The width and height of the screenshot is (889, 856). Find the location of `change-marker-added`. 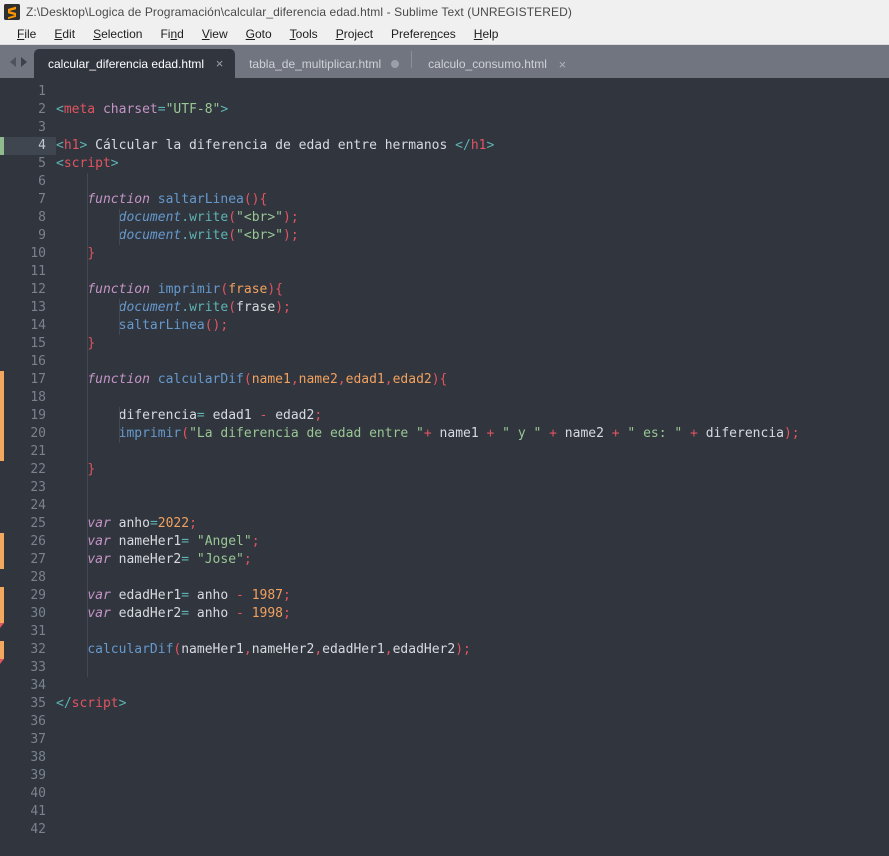

change-marker-added is located at coordinates (2, 146).